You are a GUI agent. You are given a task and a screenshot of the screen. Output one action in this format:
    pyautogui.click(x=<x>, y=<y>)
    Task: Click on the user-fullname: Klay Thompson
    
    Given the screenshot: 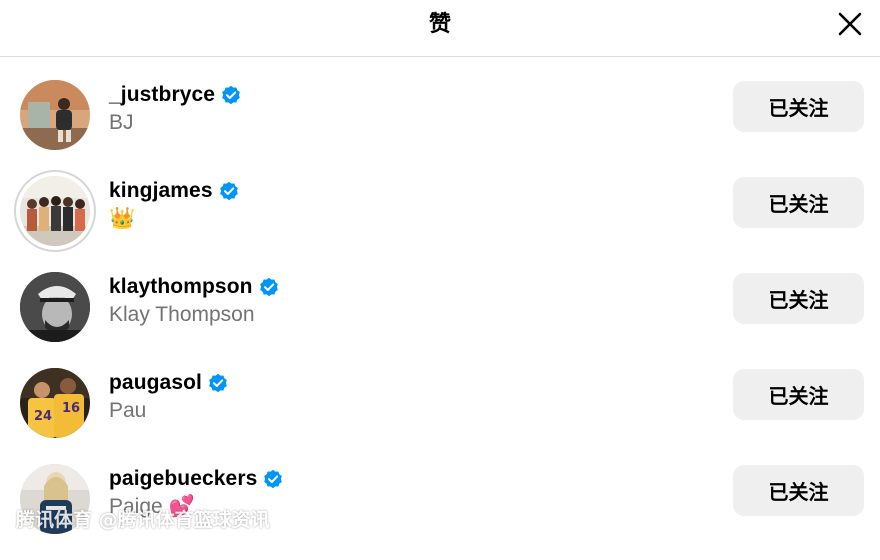 What is the action you would take?
    pyautogui.click(x=182, y=314)
    